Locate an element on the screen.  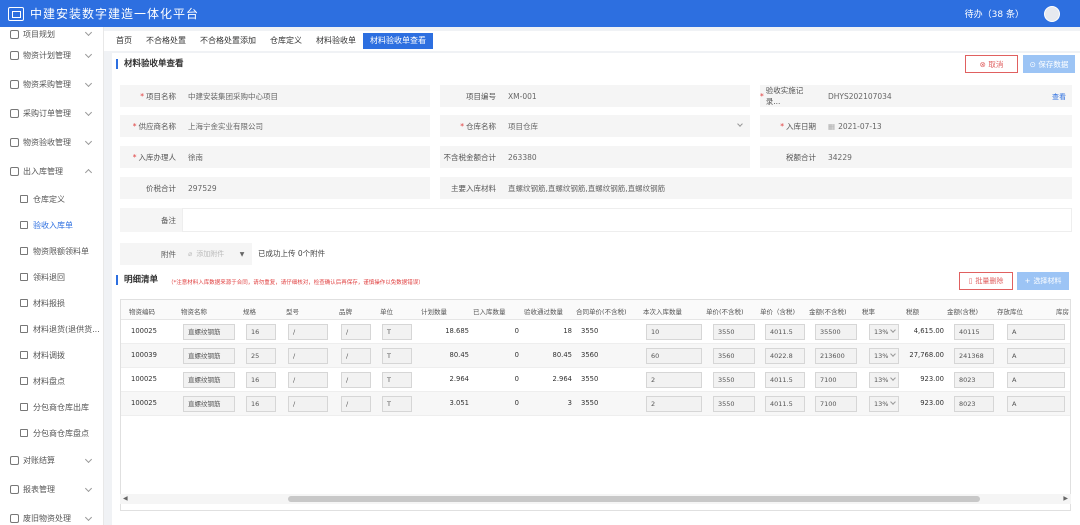
warehouse-select: 项目仓库 is located at coordinates (626, 126).